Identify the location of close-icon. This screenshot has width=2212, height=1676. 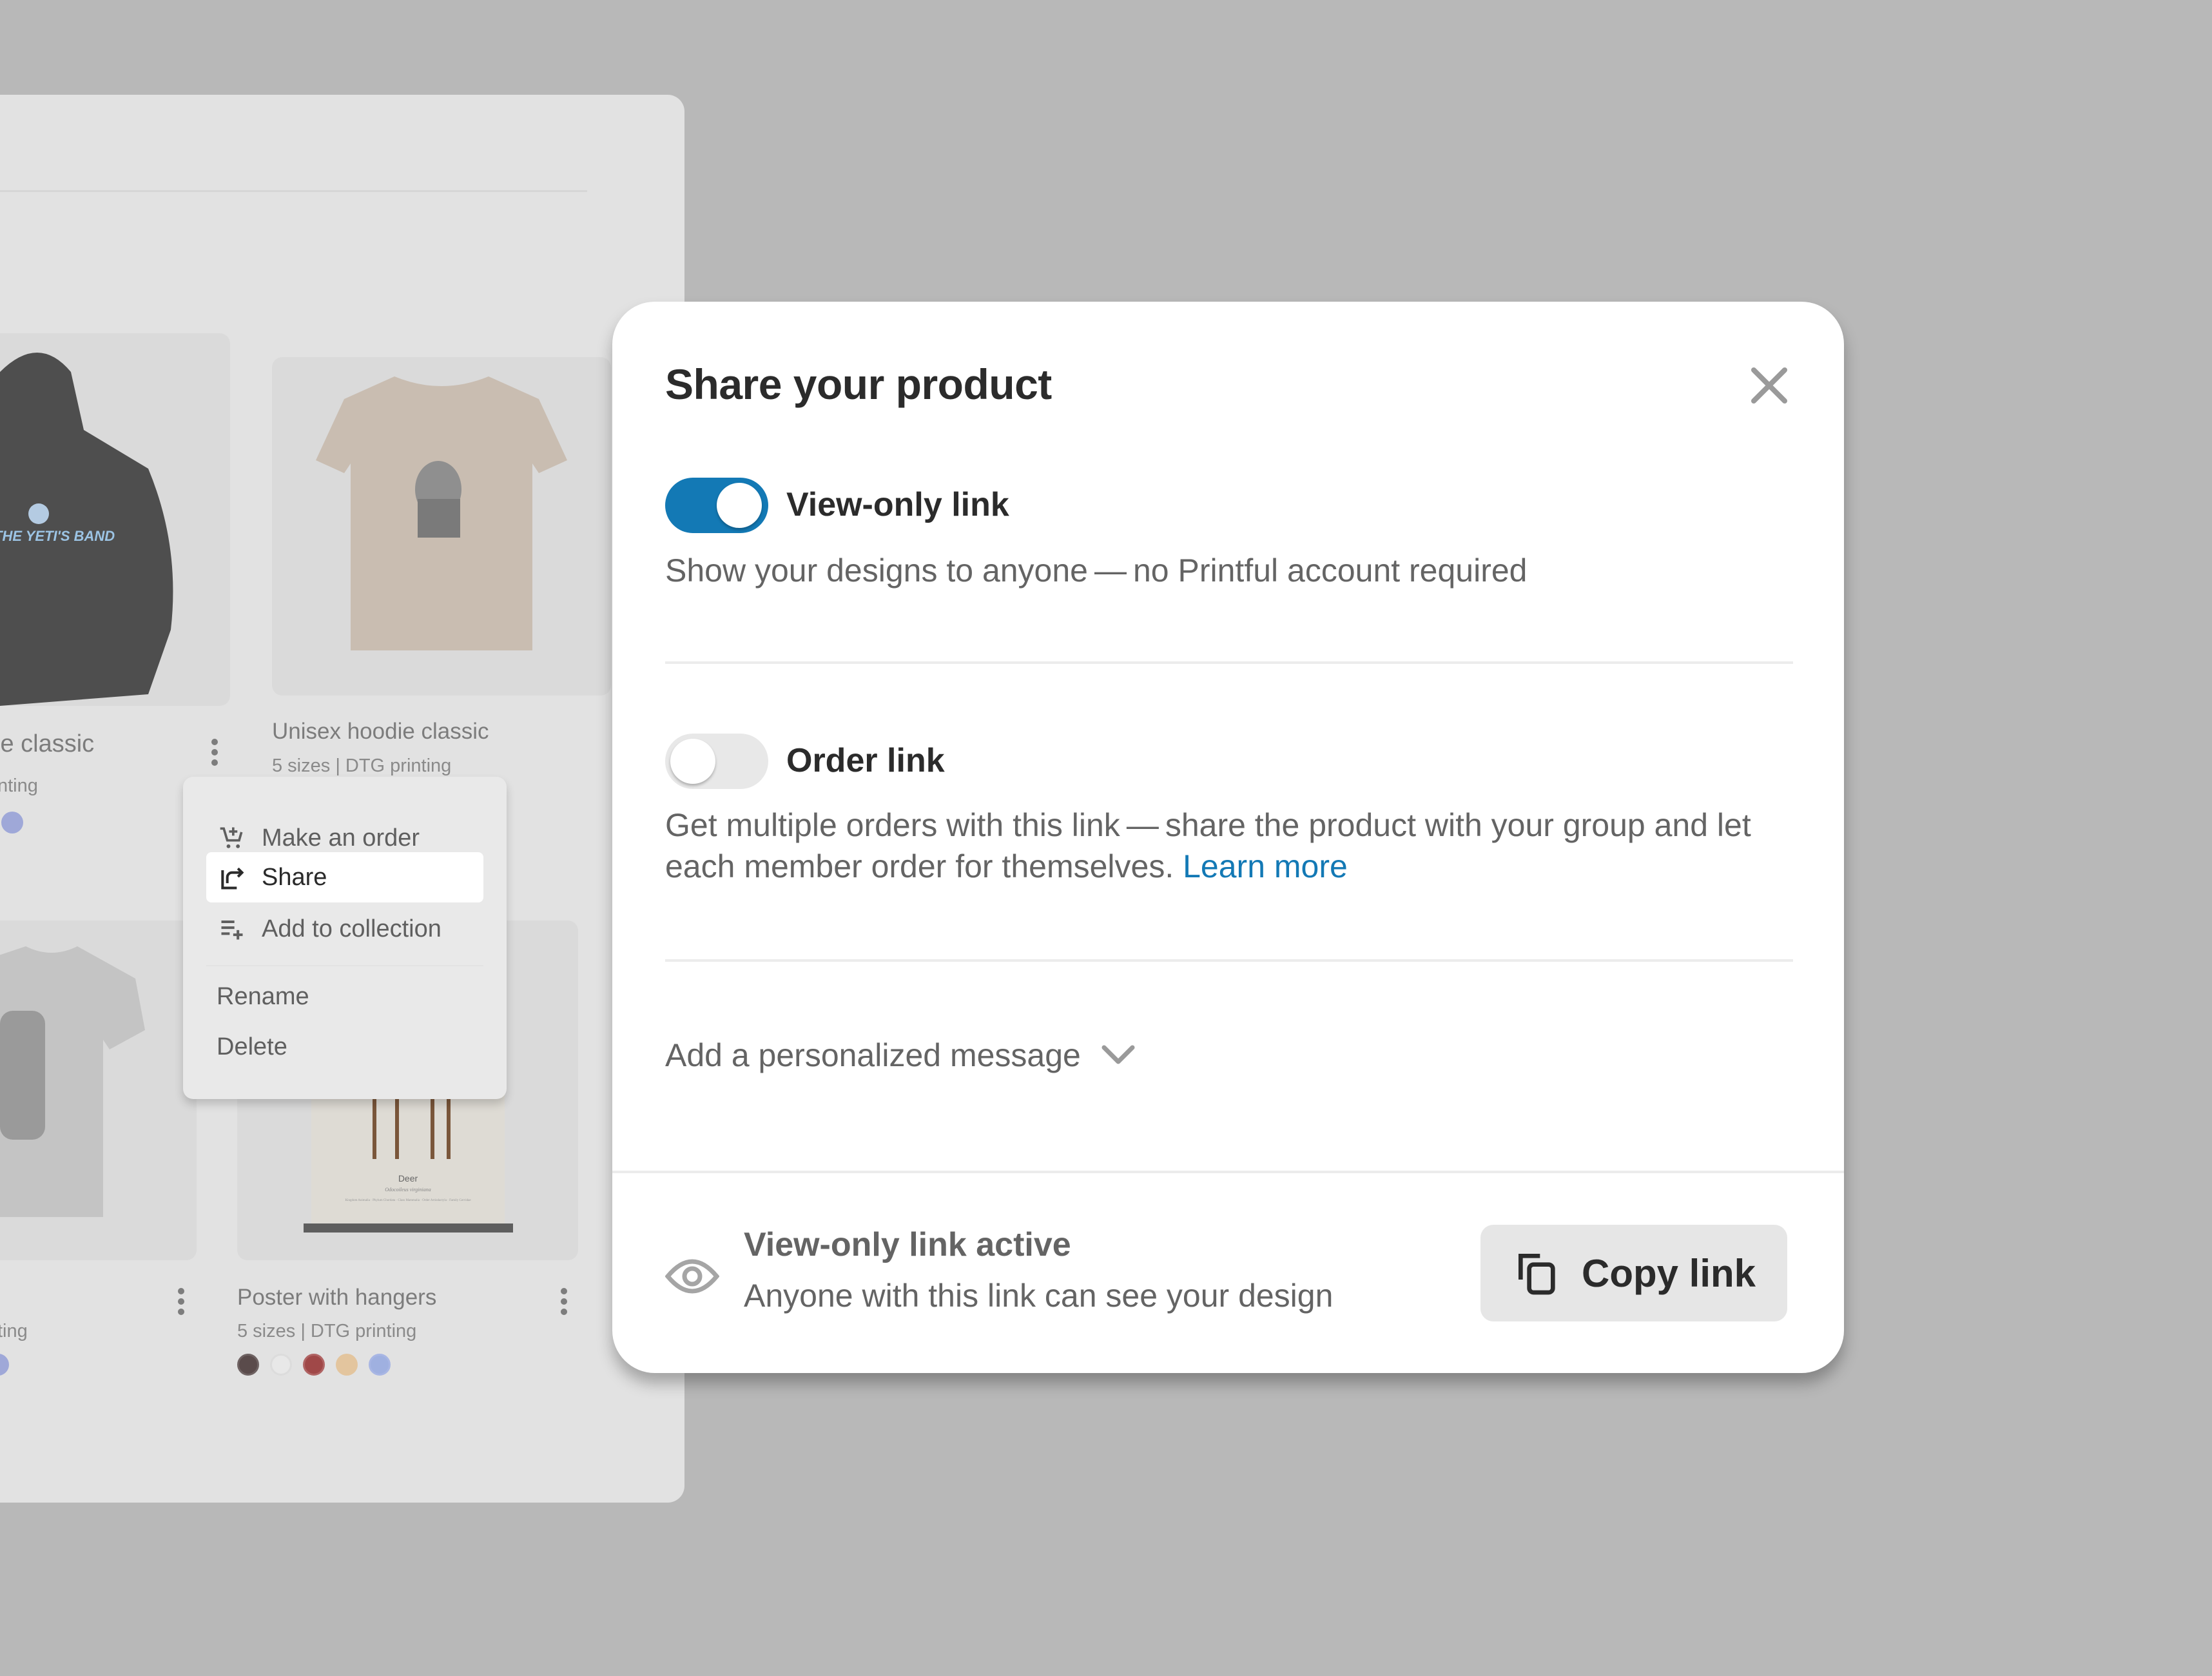
(1769, 385).